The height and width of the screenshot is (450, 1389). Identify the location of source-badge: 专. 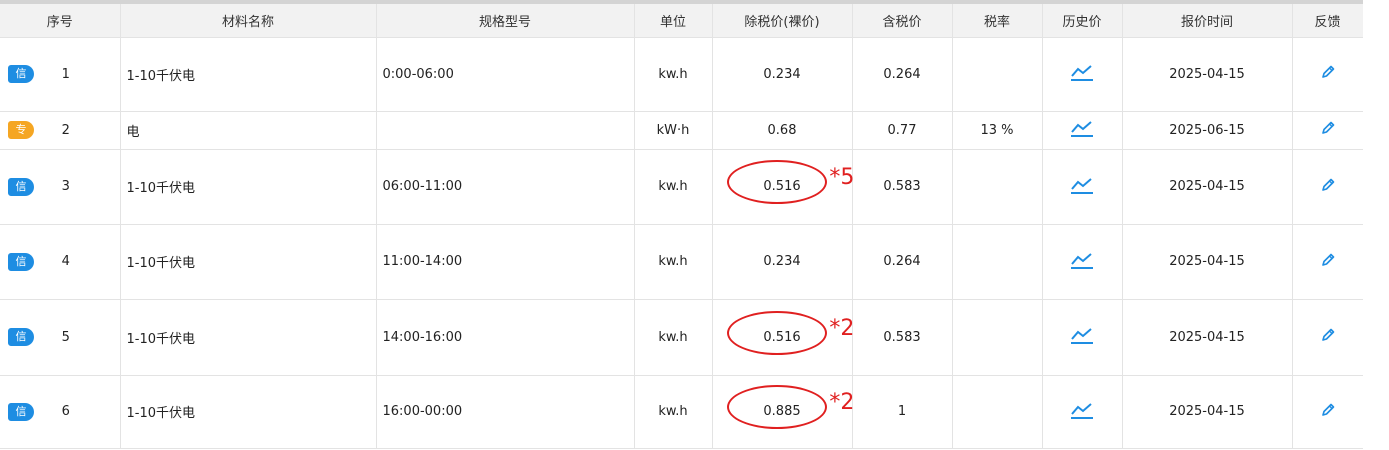
(21, 130).